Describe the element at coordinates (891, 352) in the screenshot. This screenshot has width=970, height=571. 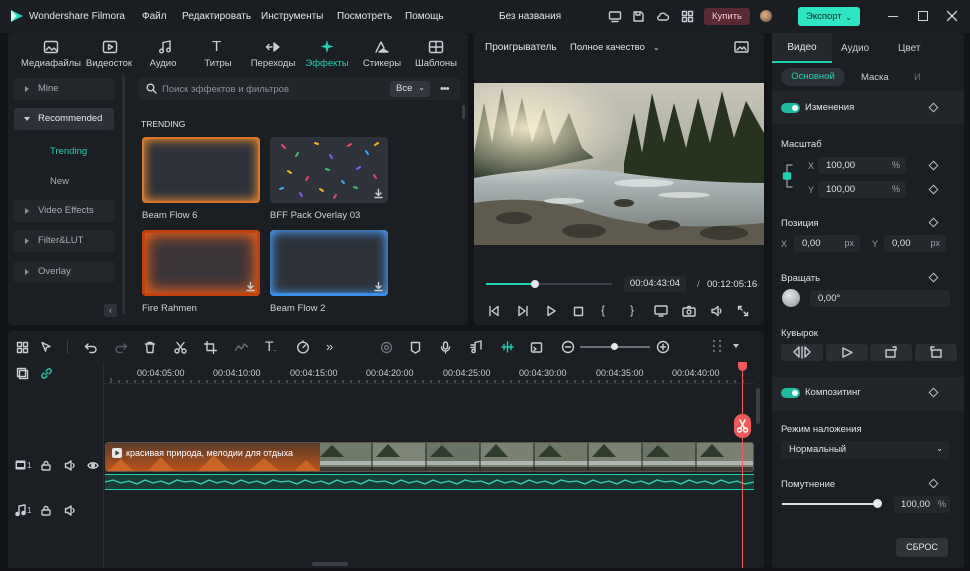
I see `rotate-right-button` at that location.